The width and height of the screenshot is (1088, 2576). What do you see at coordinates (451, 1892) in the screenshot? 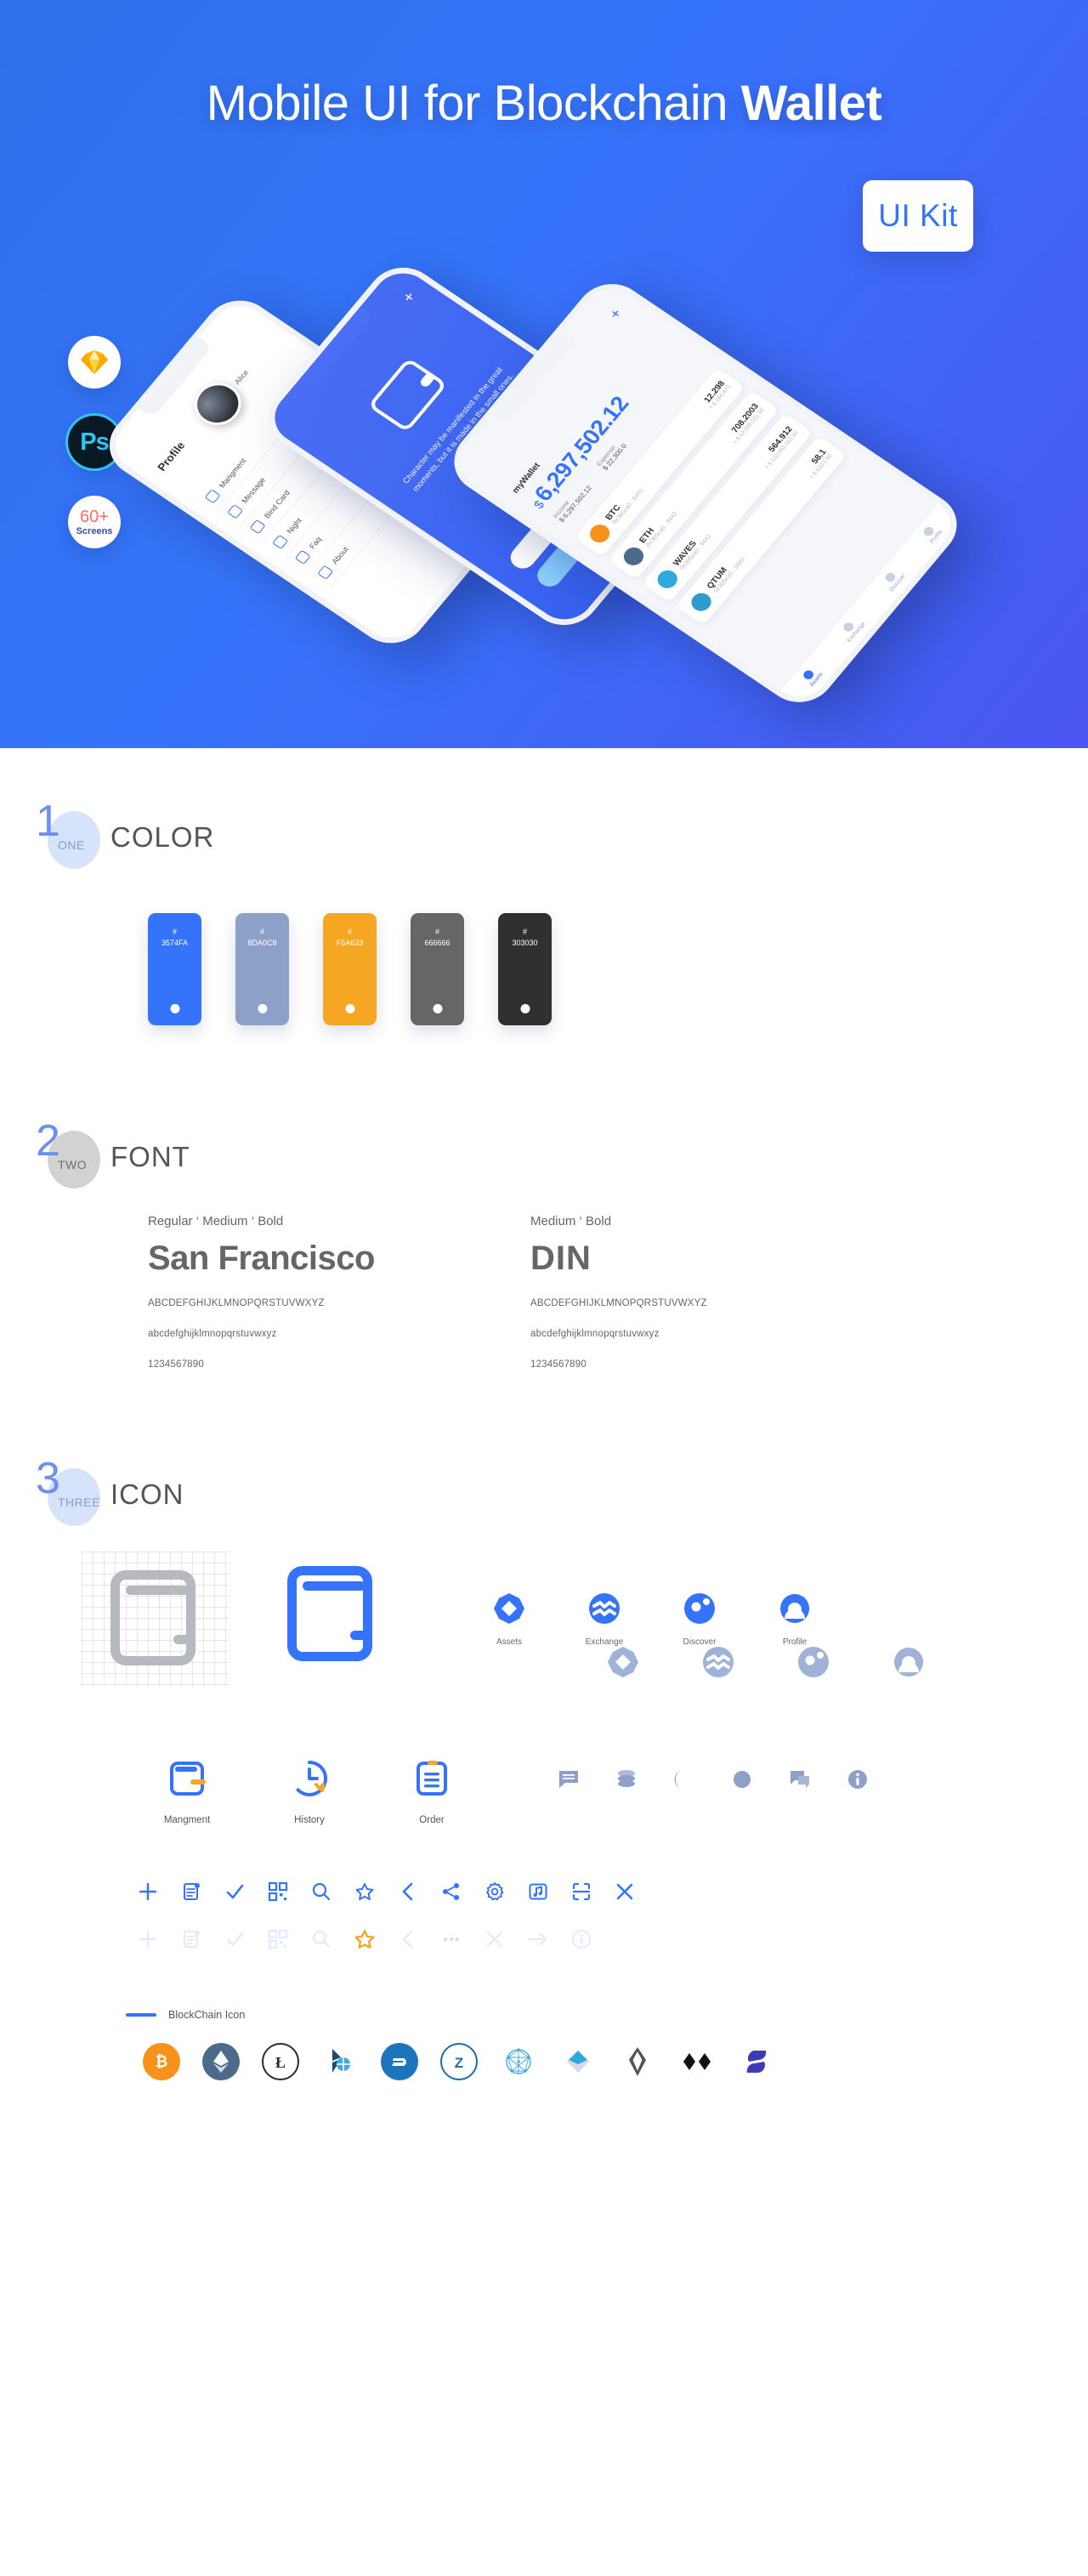
I see `share-button` at bounding box center [451, 1892].